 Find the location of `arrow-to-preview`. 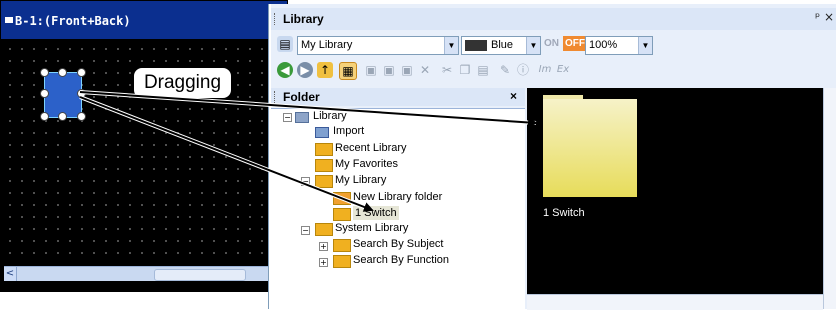

arrow-to-preview is located at coordinates (308, 109).